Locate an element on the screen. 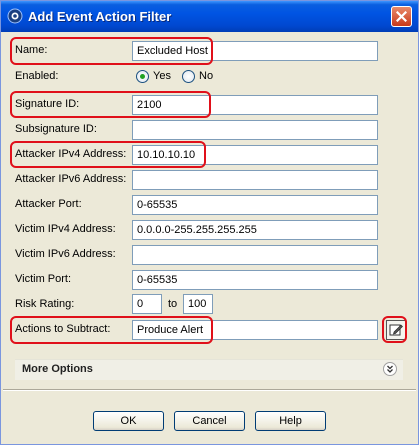 The width and height of the screenshot is (419, 445). risk-rating-from-input is located at coordinates (147, 304).